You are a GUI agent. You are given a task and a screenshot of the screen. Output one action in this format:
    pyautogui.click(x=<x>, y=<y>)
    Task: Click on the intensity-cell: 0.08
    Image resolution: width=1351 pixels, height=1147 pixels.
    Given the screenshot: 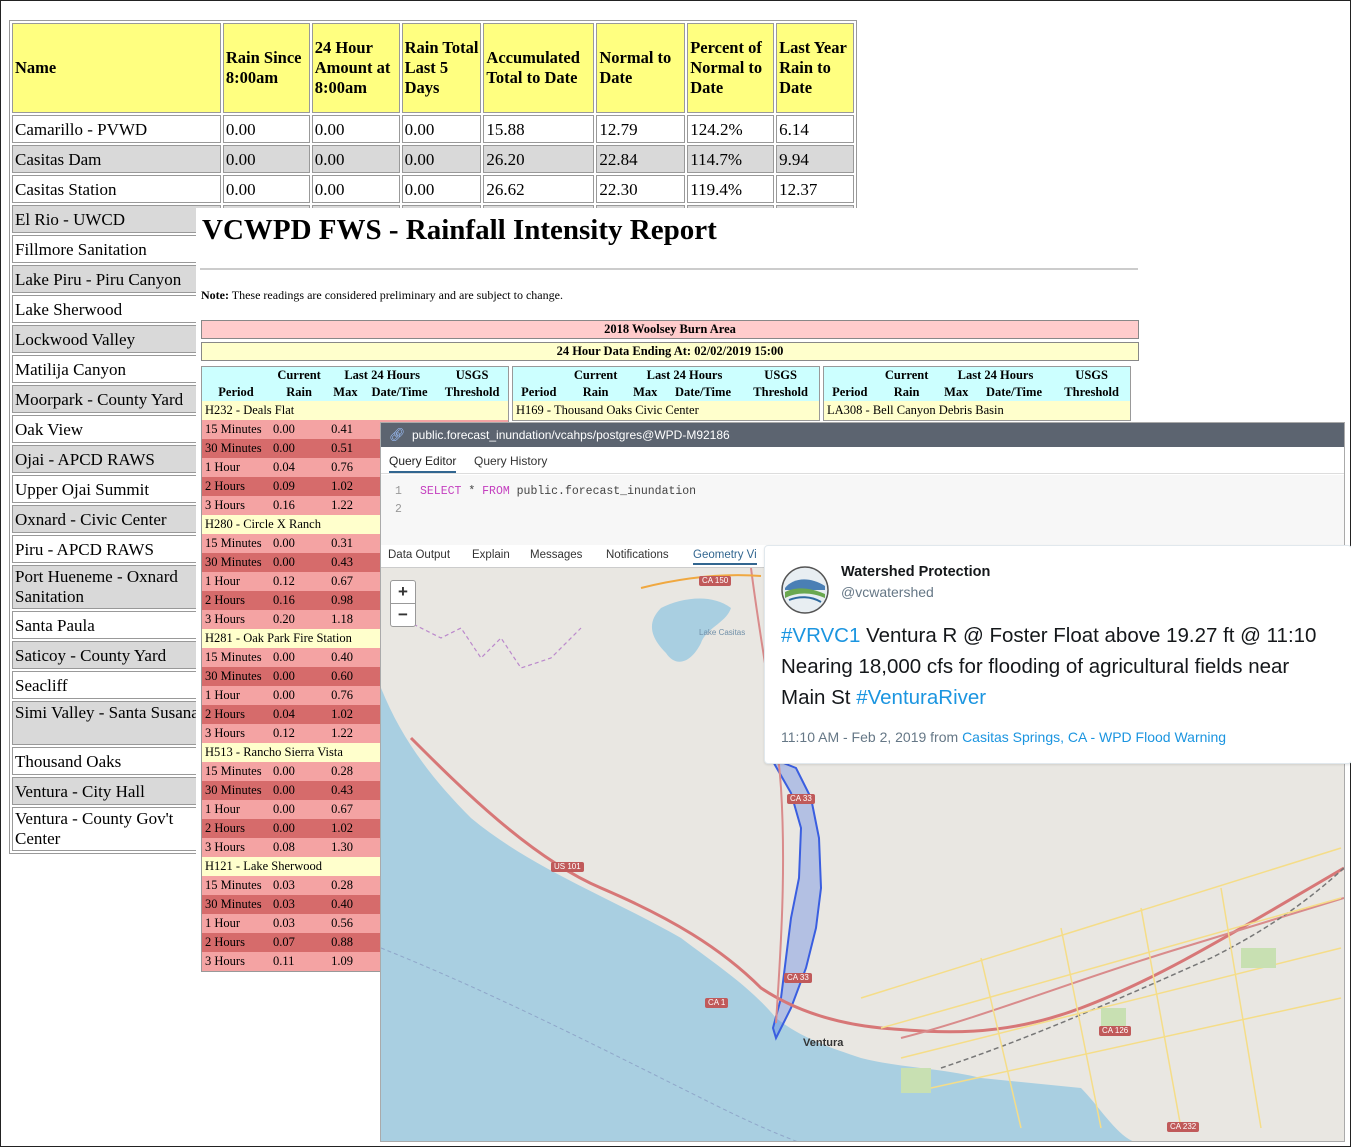 What is the action you would take?
    pyautogui.click(x=299, y=847)
    